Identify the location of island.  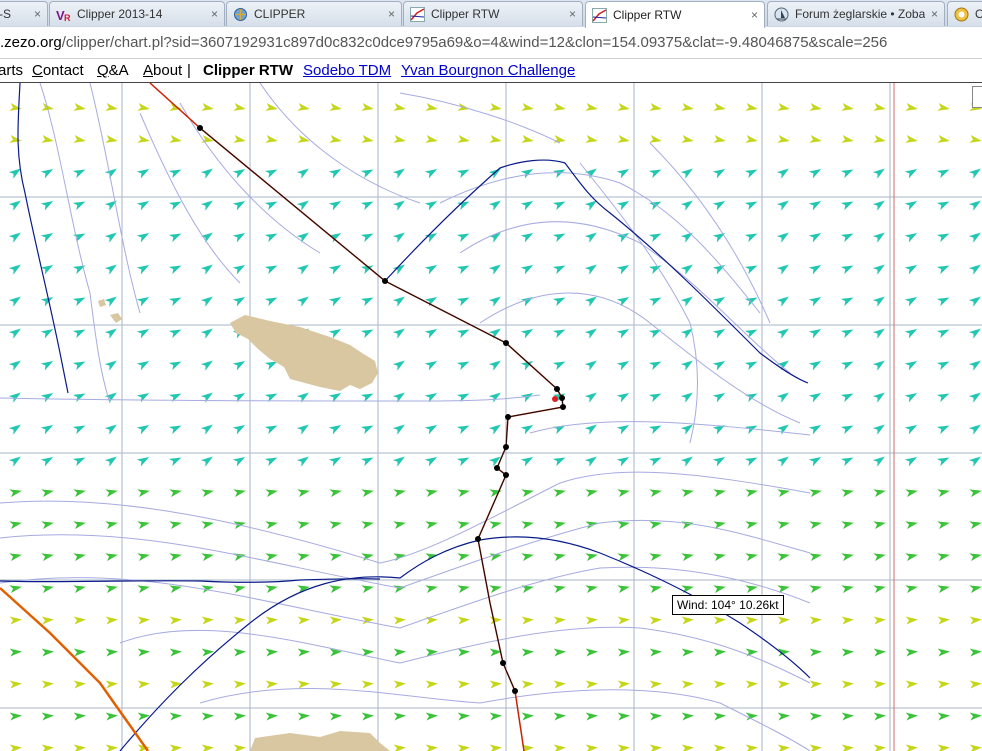
(304, 353).